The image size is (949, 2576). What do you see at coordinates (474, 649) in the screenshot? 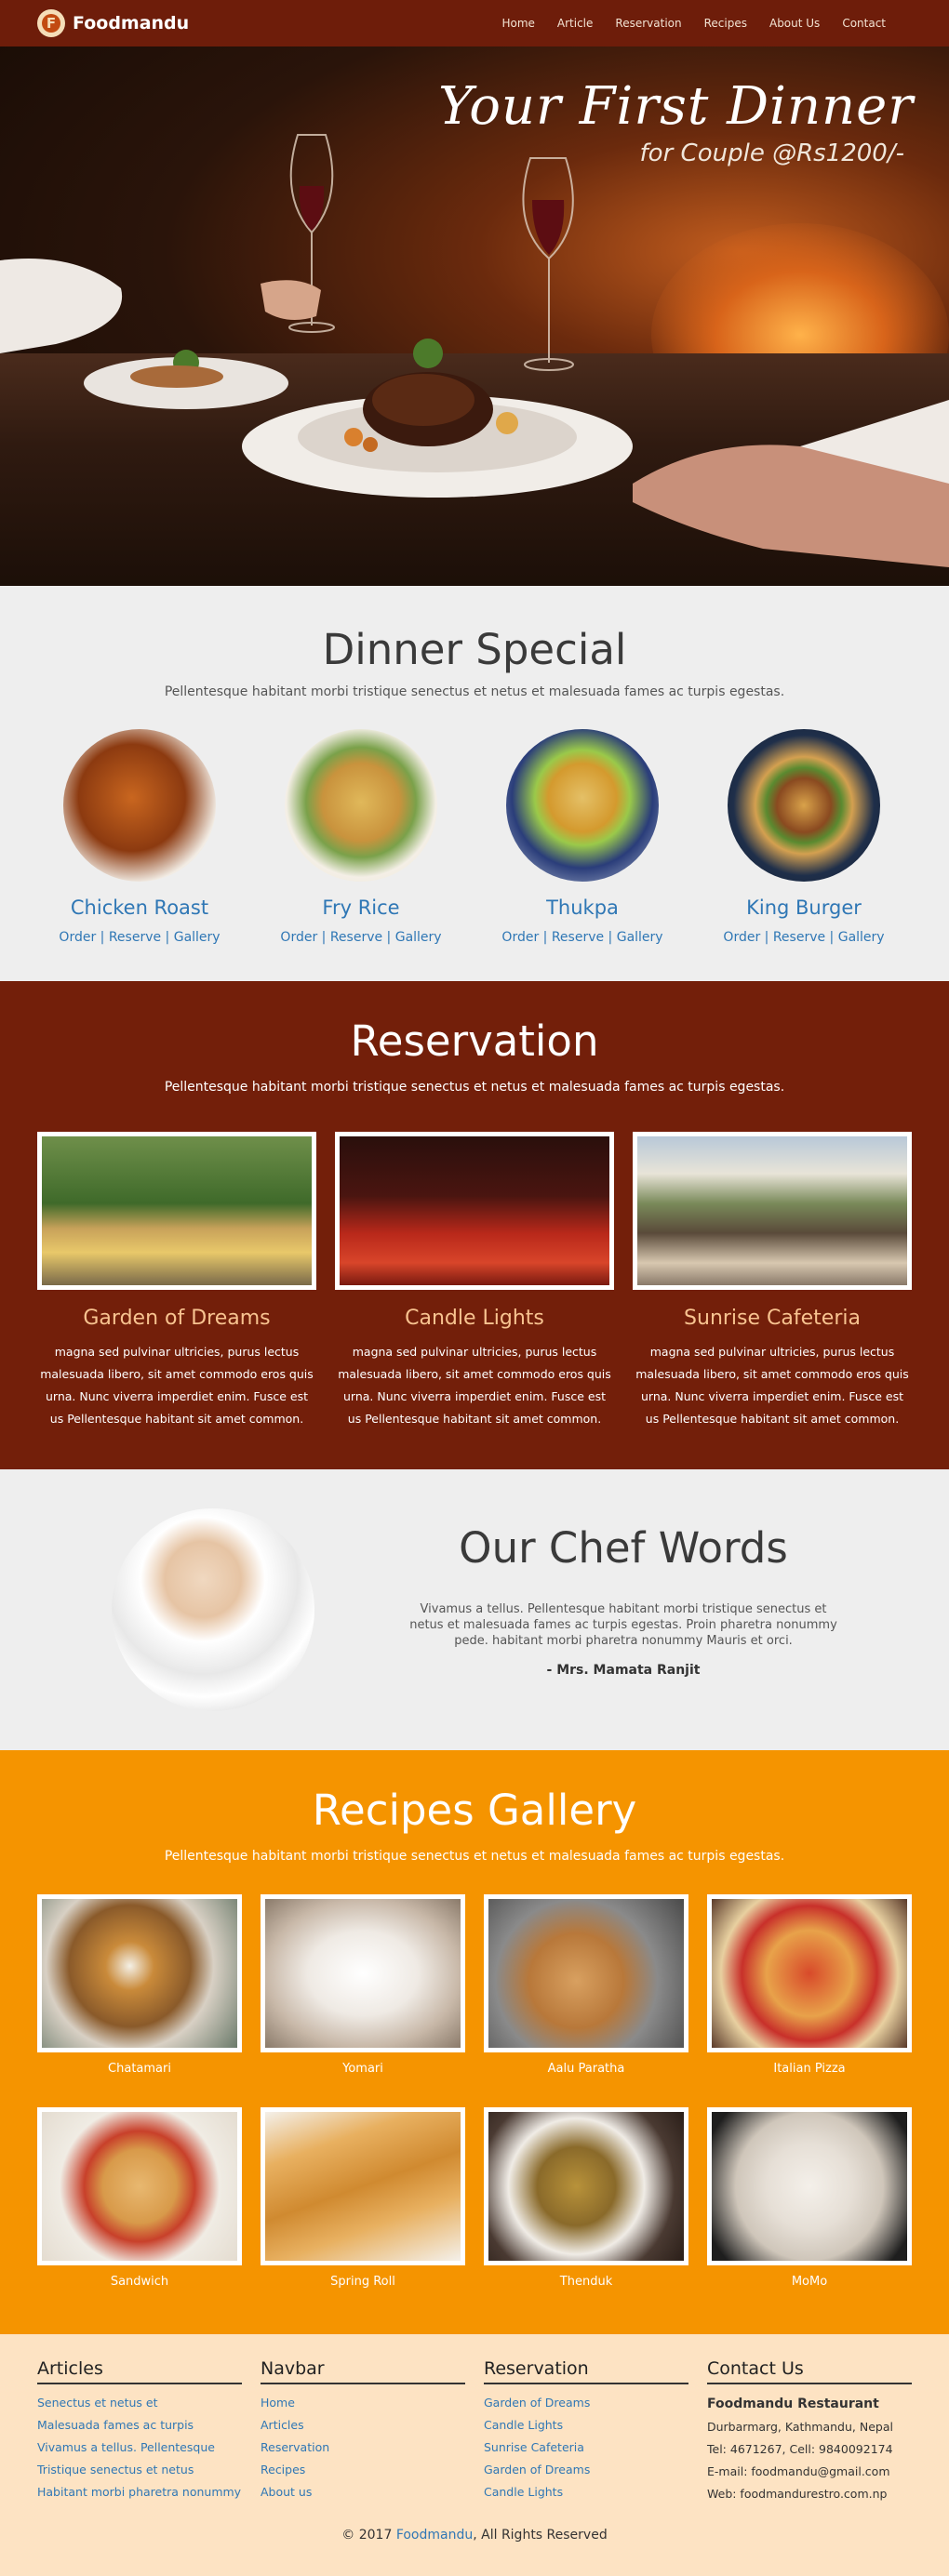
I see `dinner-special-title: Dinner Special` at bounding box center [474, 649].